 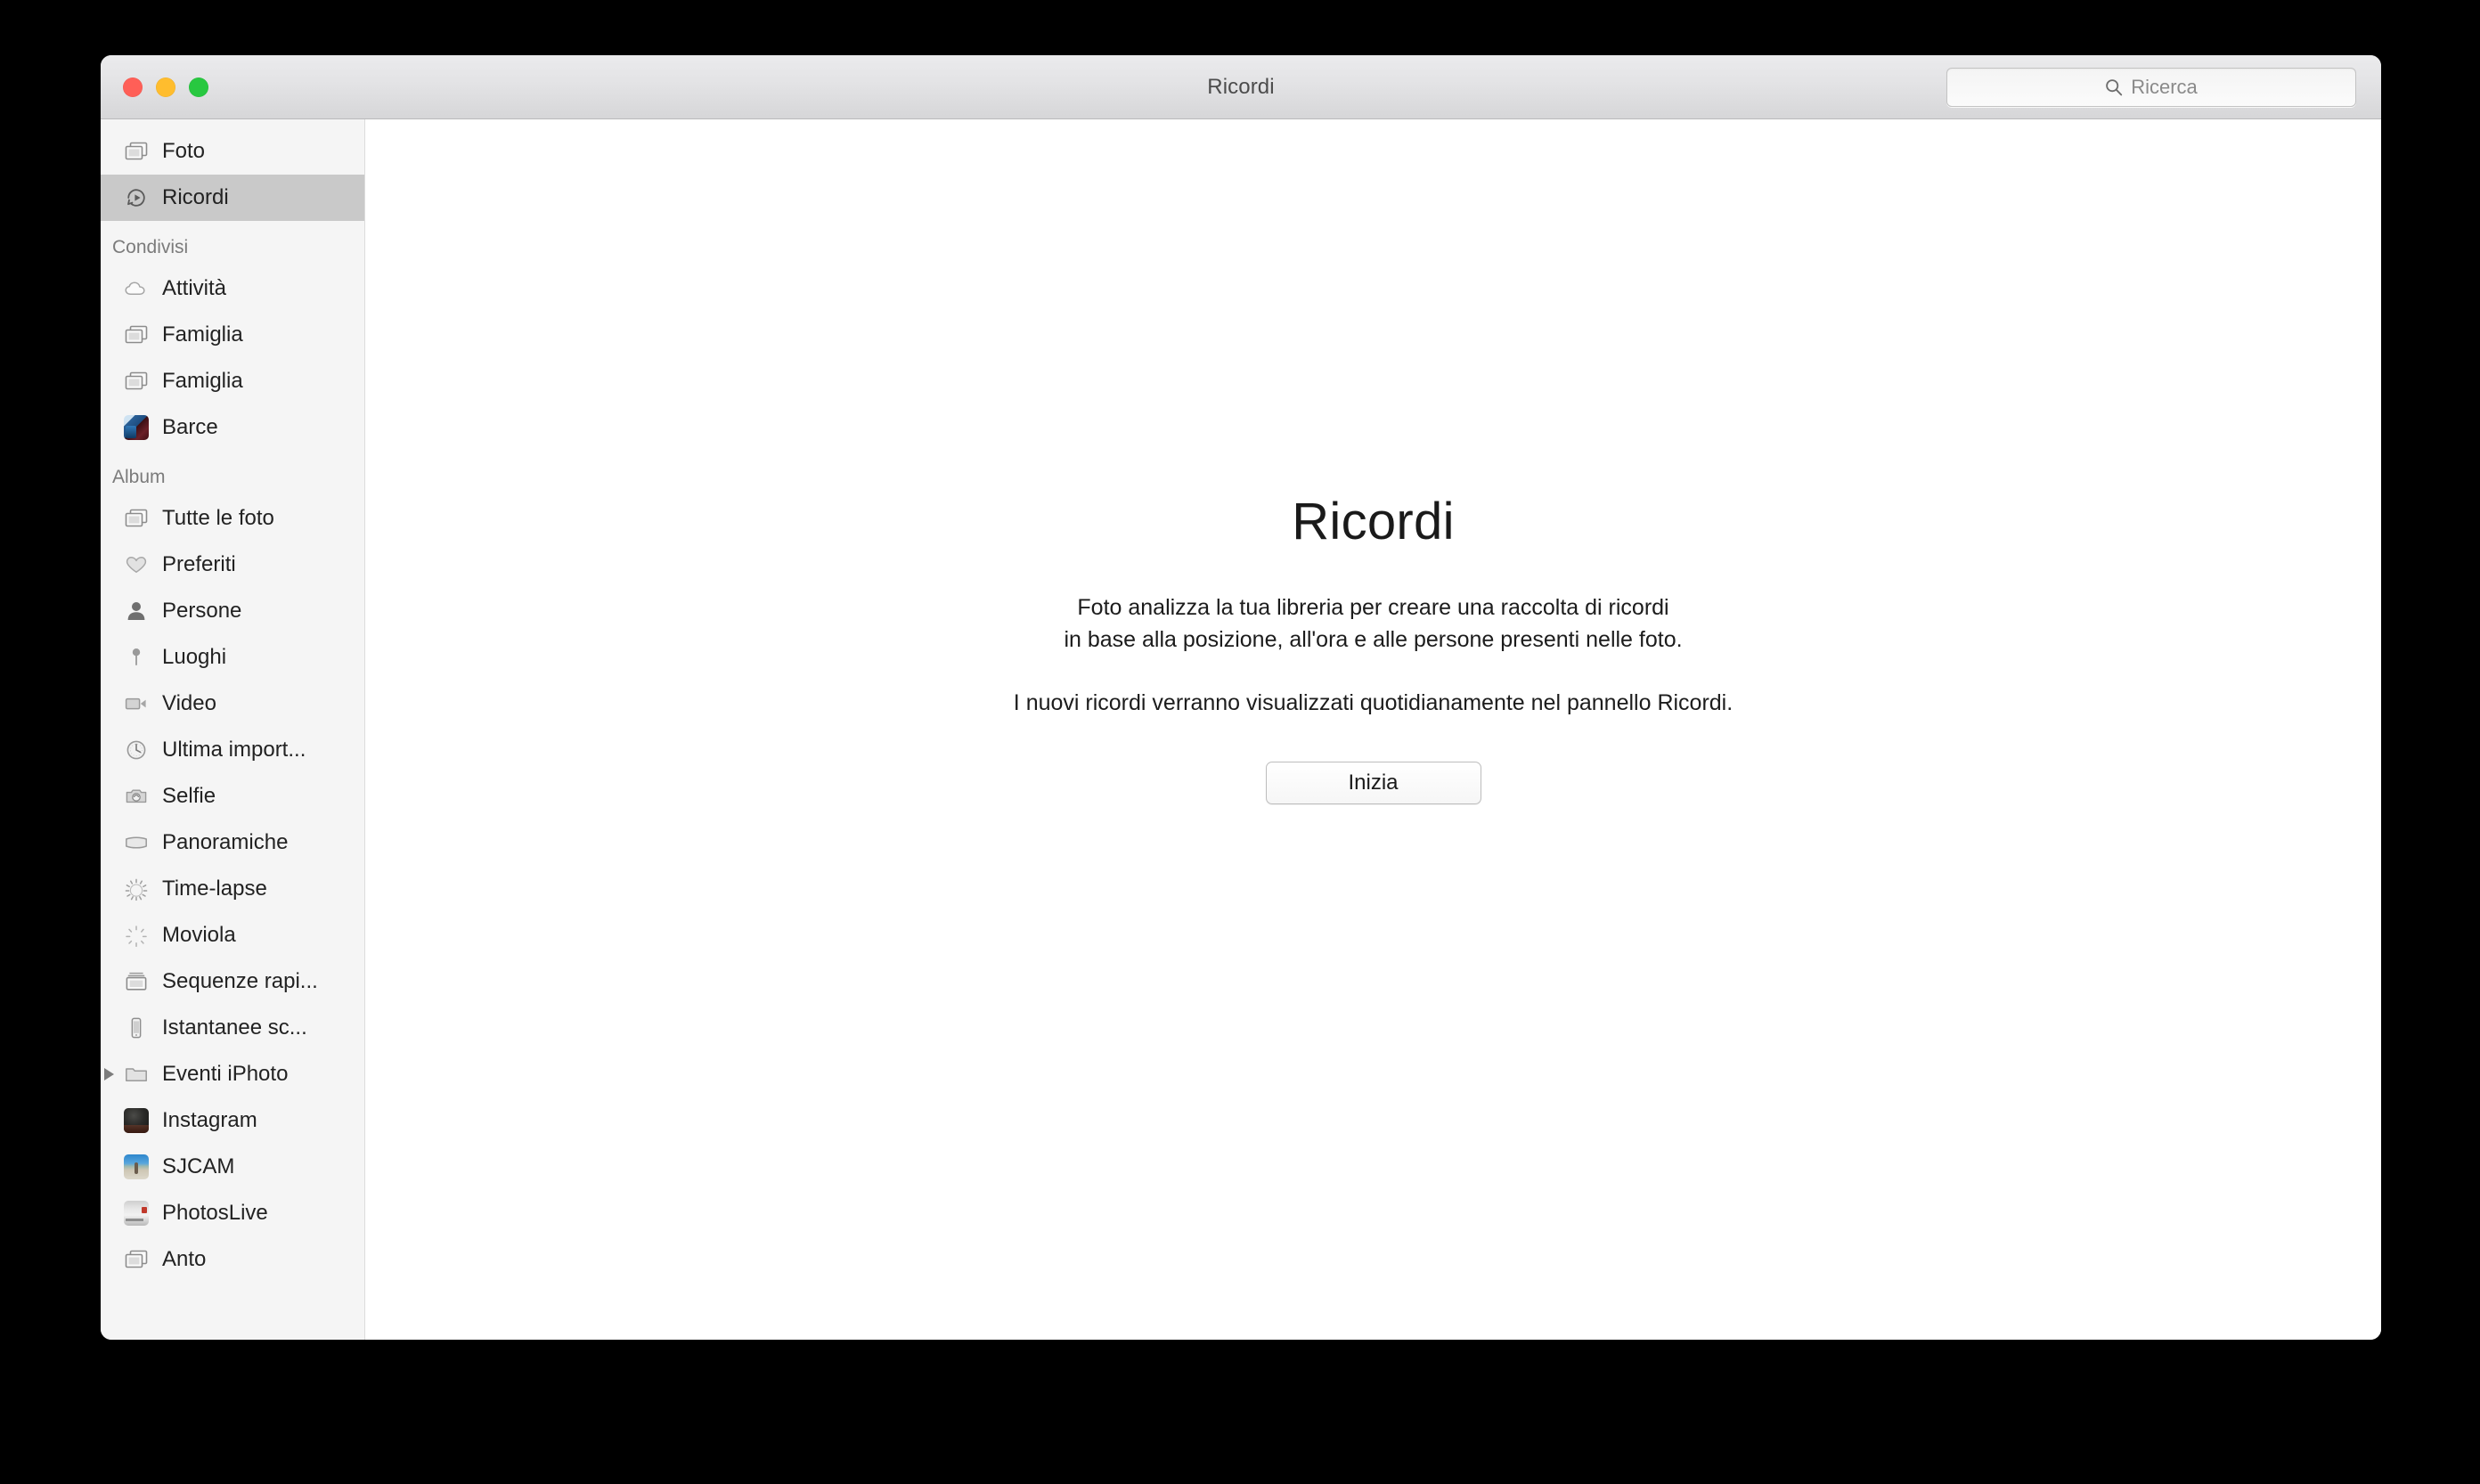 I want to click on sidebar-item-label: Tutte le foto, so click(x=218, y=518).